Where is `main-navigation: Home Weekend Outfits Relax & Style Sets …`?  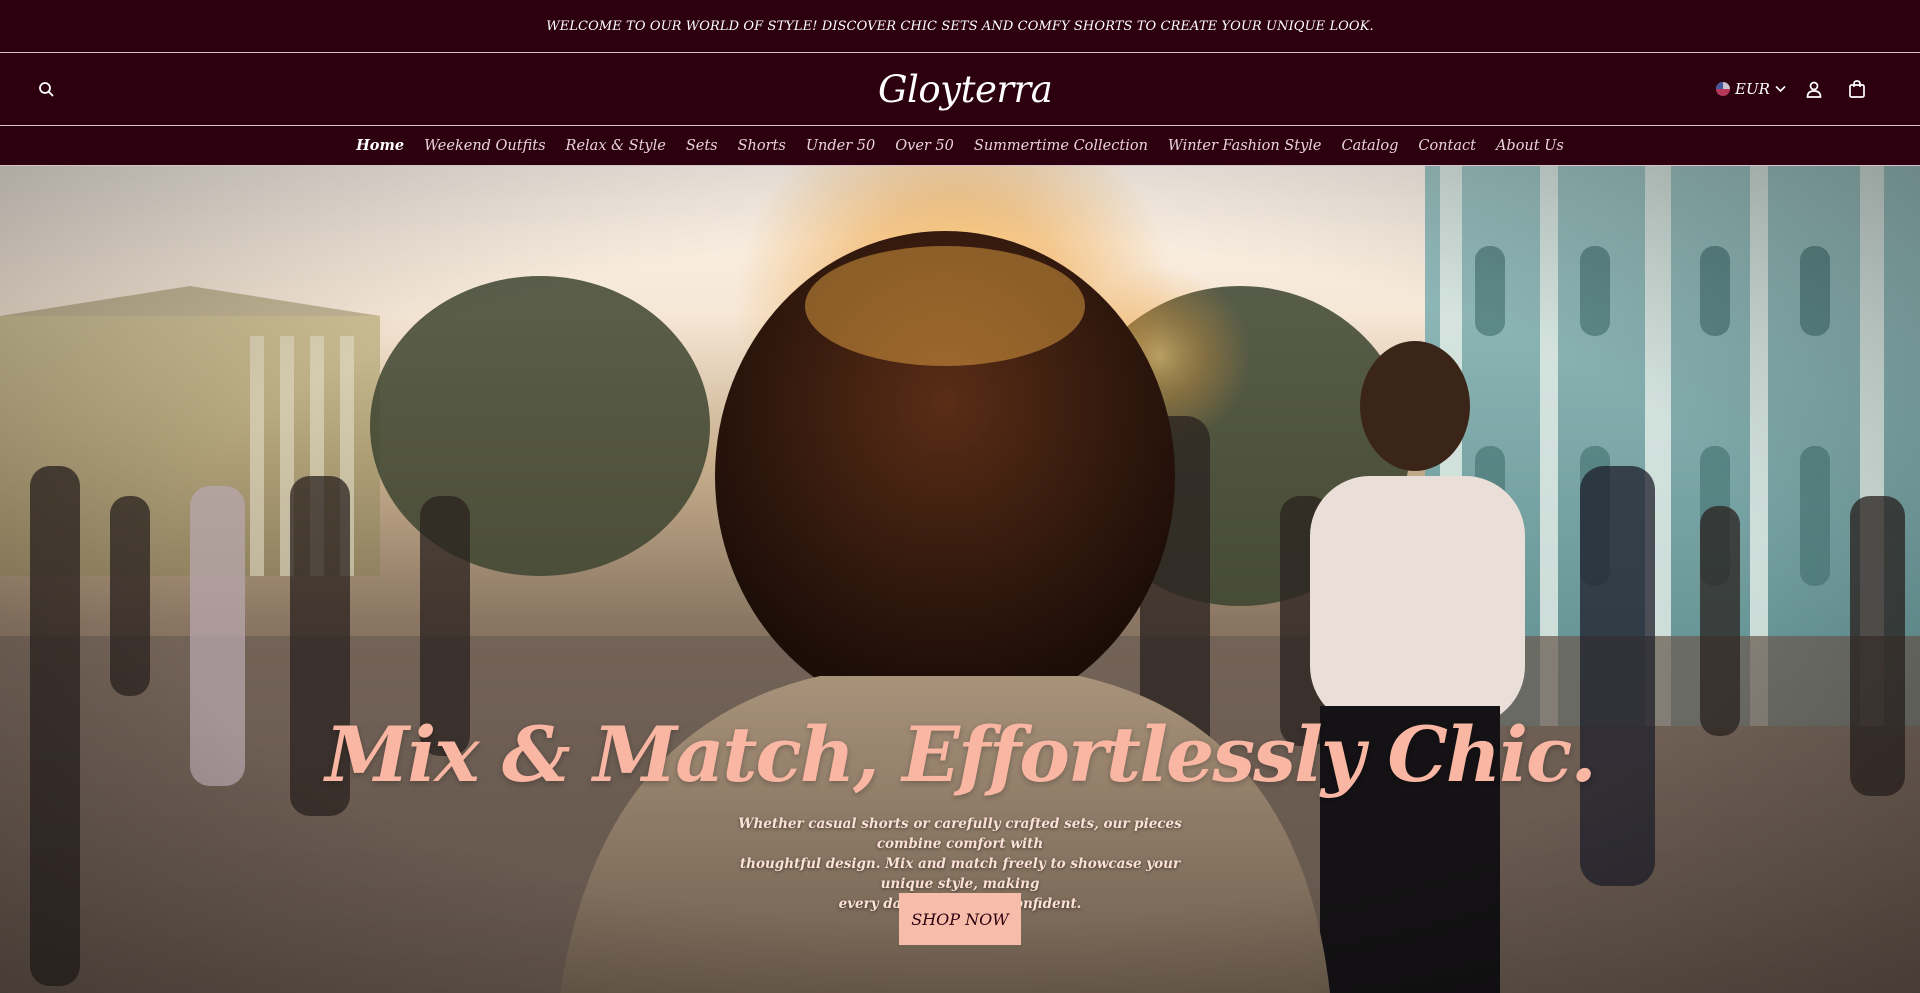
main-navigation: Home Weekend Outfits Relax & Style Sets … is located at coordinates (960, 146).